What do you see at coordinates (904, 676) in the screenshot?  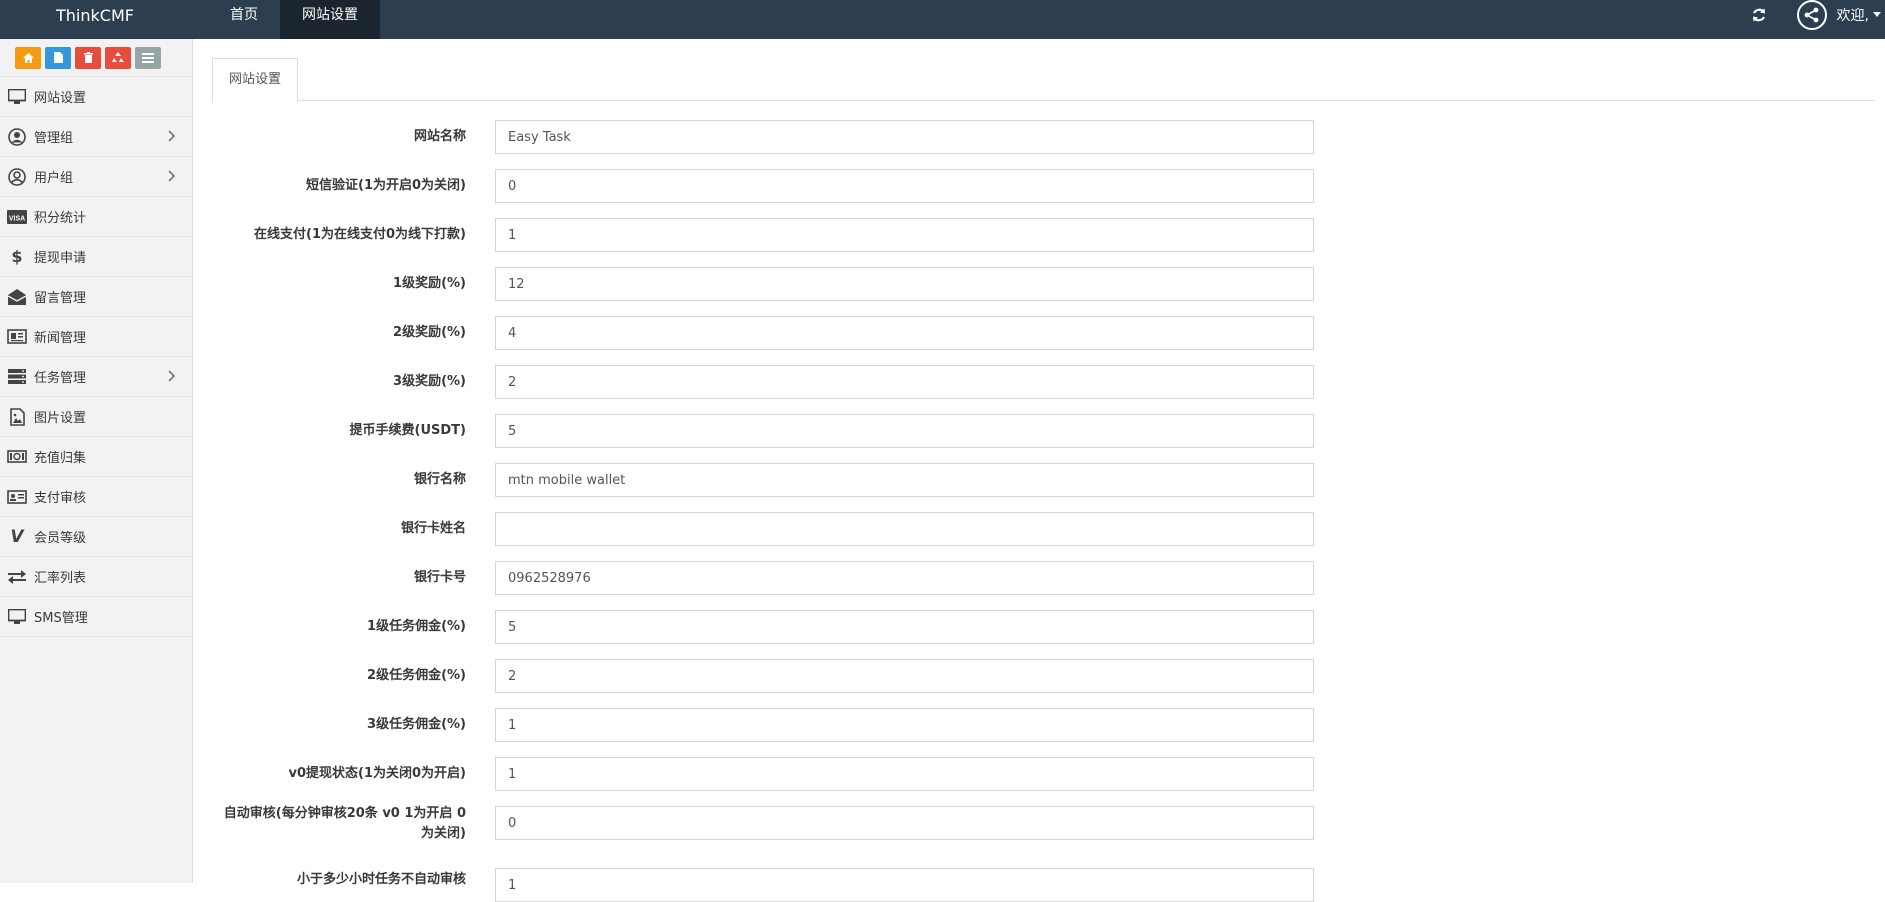 I see `level2-commission-field` at bounding box center [904, 676].